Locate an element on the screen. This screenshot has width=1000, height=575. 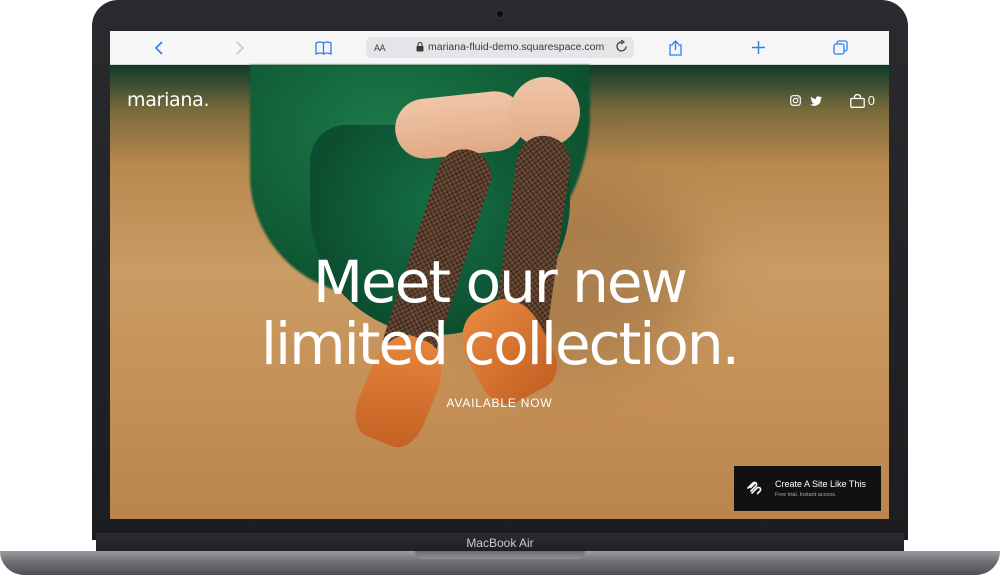
tabs-icon is located at coordinates (840, 47).